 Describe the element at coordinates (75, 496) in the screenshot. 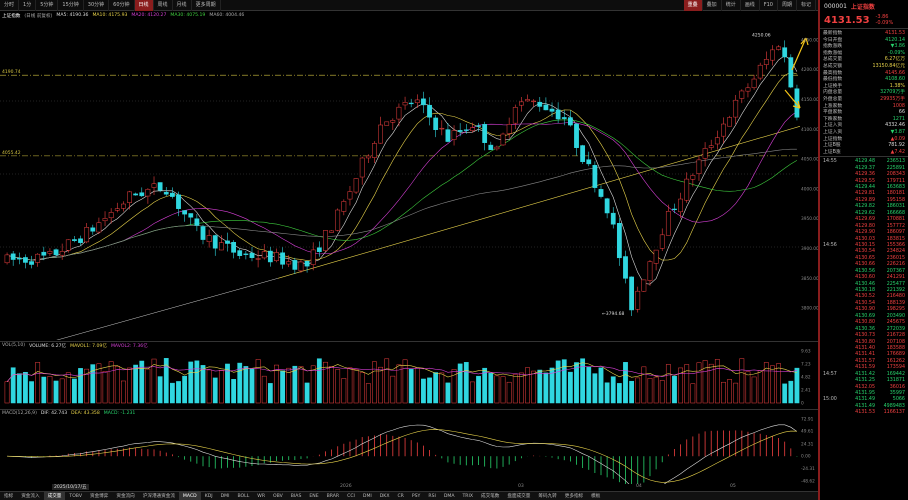

I see `indicator-tab-3: TOBV` at that location.